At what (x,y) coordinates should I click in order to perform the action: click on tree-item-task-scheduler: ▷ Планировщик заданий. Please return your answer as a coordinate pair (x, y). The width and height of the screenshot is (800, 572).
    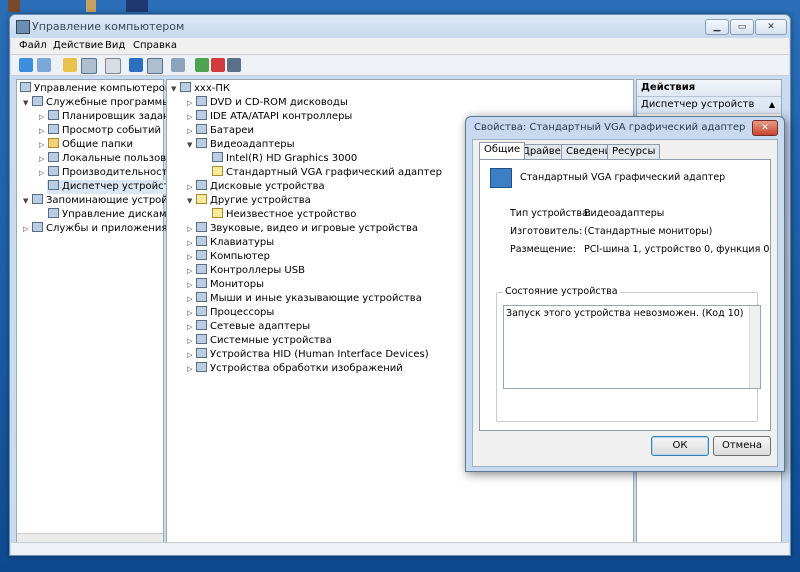
    Looking at the image, I should click on (111, 117).